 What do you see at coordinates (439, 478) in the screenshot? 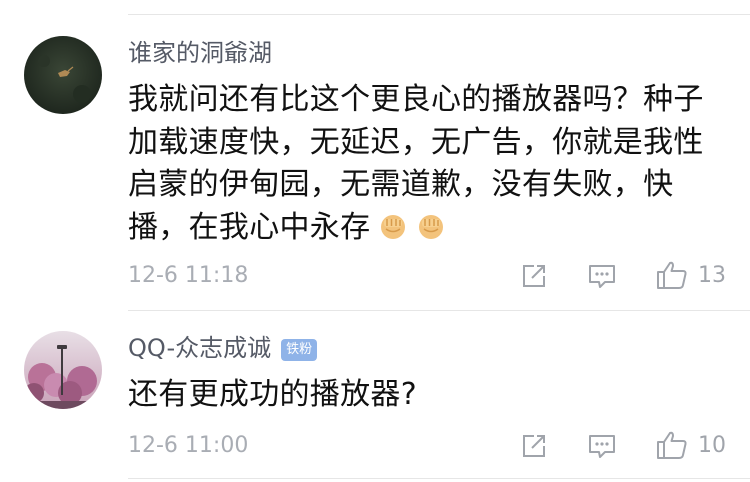
I see `comment-divider` at bounding box center [439, 478].